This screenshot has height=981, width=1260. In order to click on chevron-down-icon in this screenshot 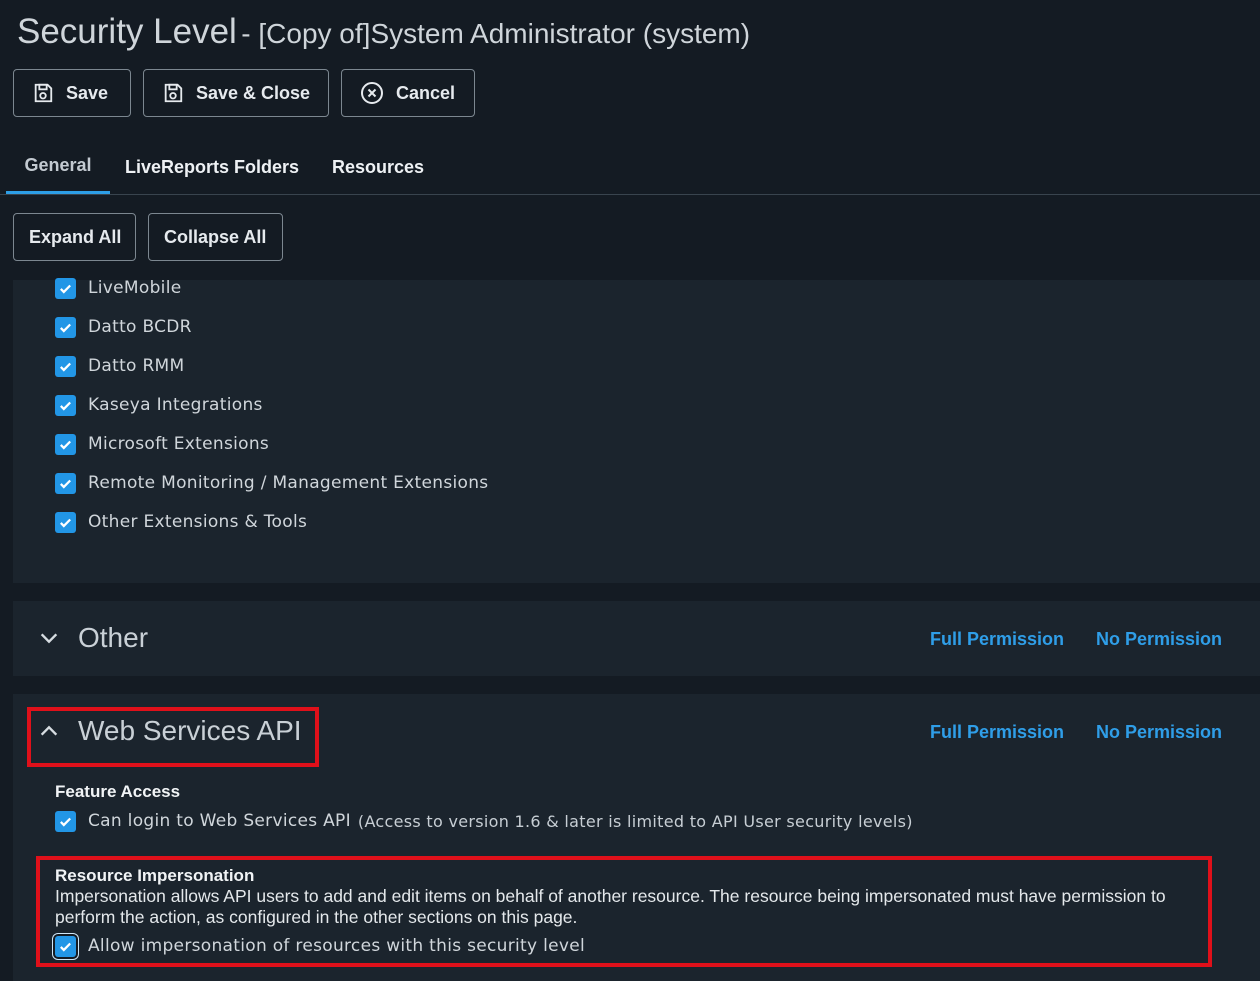, I will do `click(49, 638)`.